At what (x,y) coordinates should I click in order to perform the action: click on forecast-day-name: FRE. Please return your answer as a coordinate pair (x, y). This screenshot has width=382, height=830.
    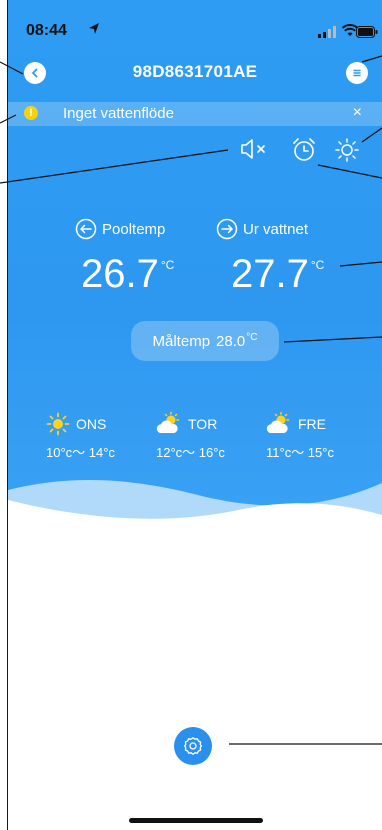
    Looking at the image, I should click on (312, 424).